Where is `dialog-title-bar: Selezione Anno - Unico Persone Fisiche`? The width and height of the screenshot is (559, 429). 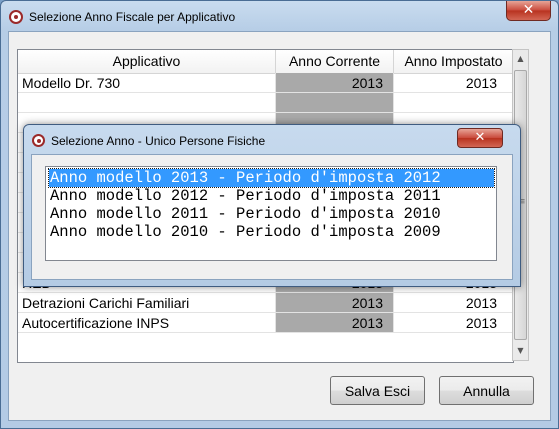 dialog-title-bar: Selezione Anno - Unico Persone Fisiche is located at coordinates (272, 139).